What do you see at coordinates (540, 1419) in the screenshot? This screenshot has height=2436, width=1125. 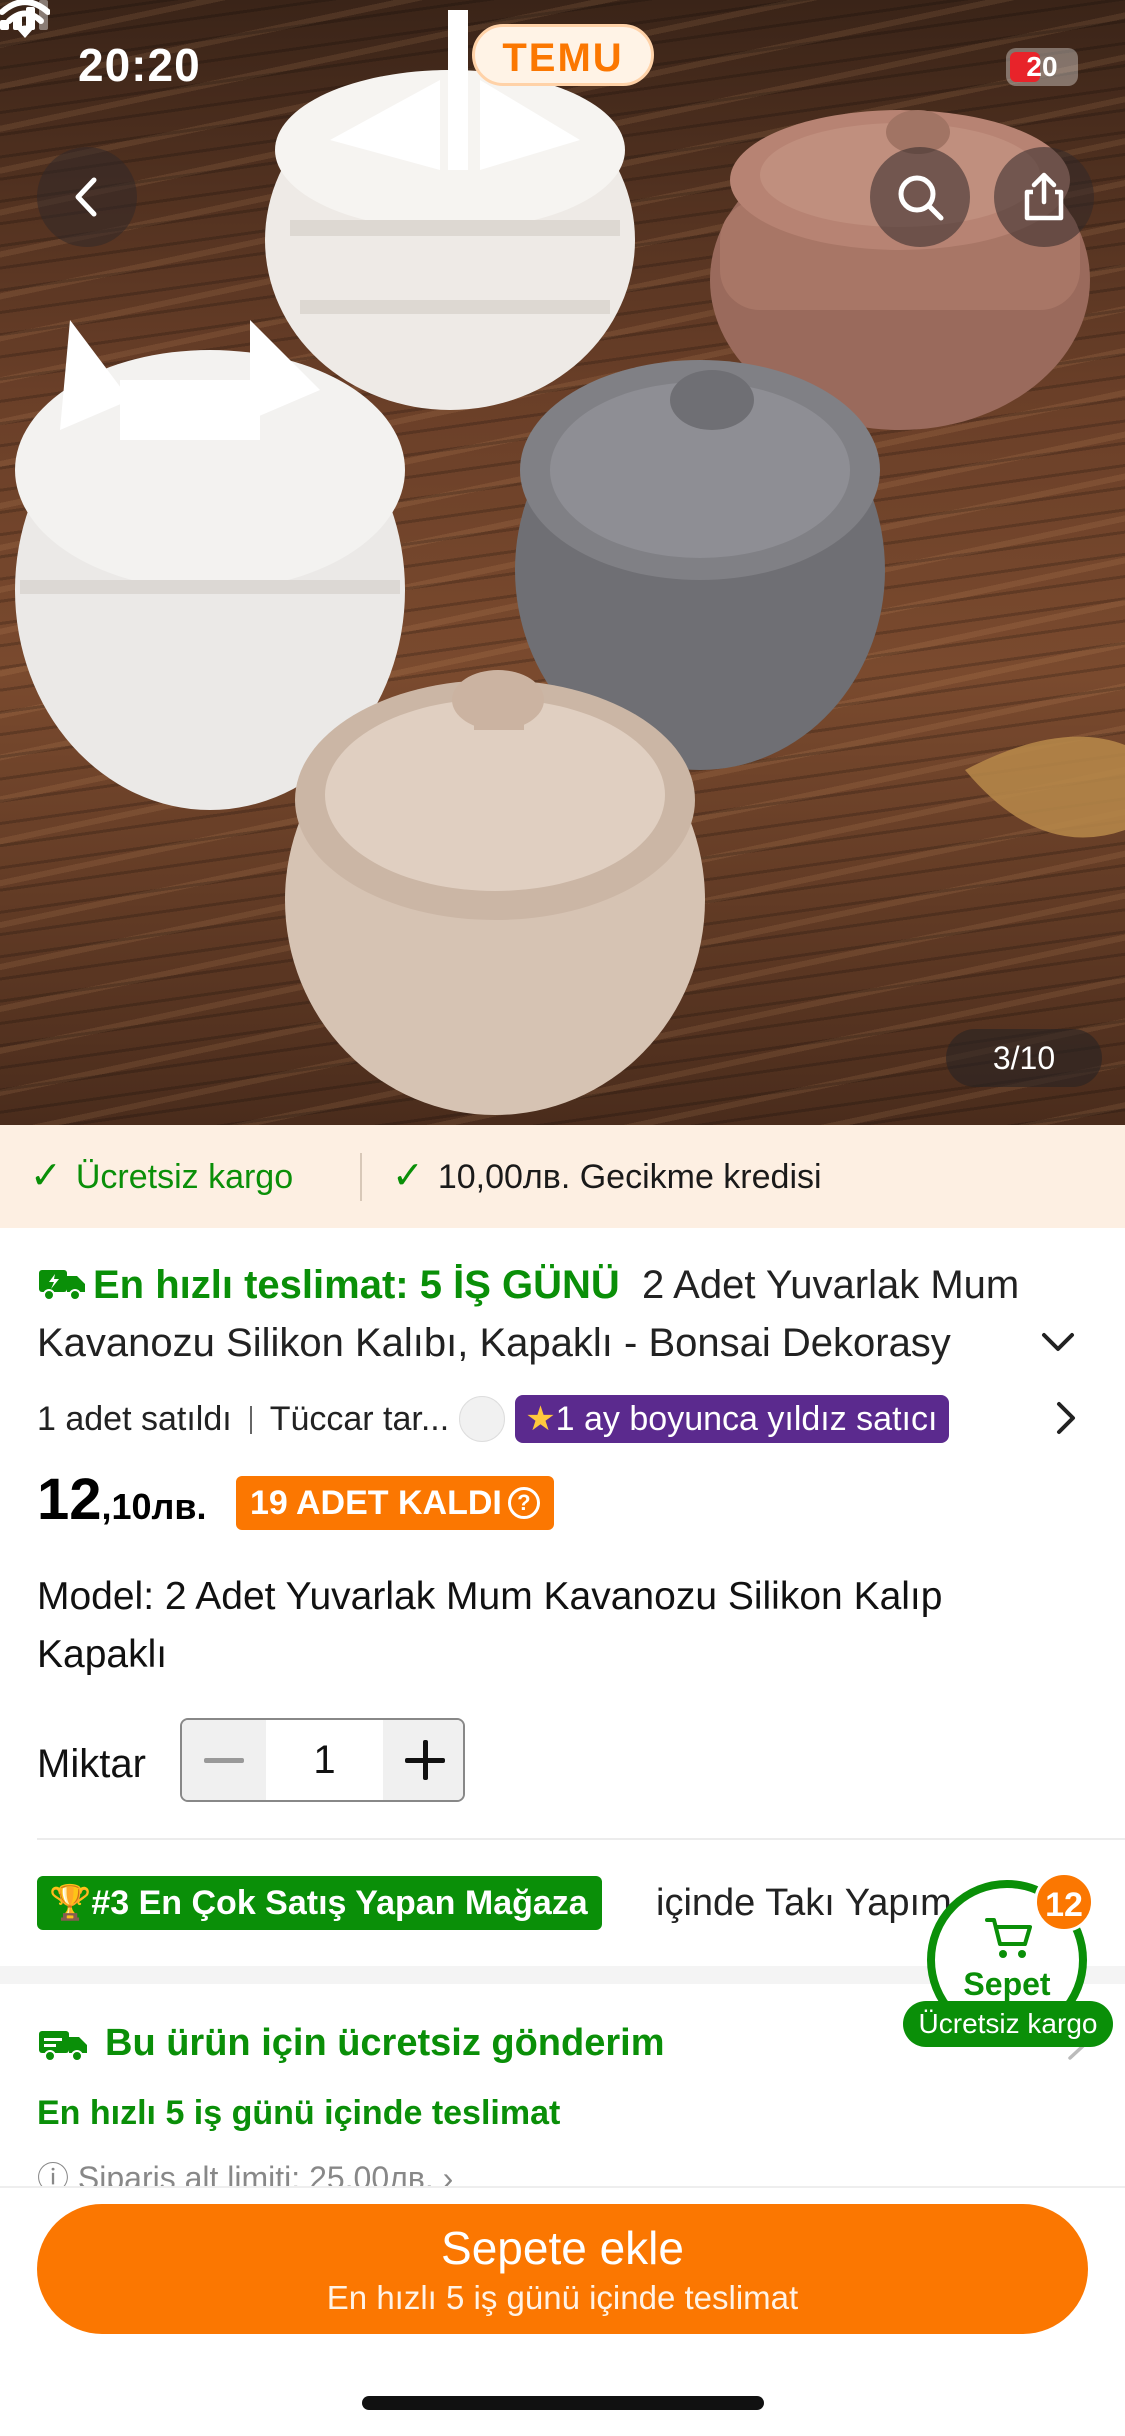 I see `star-icon: ★` at bounding box center [540, 1419].